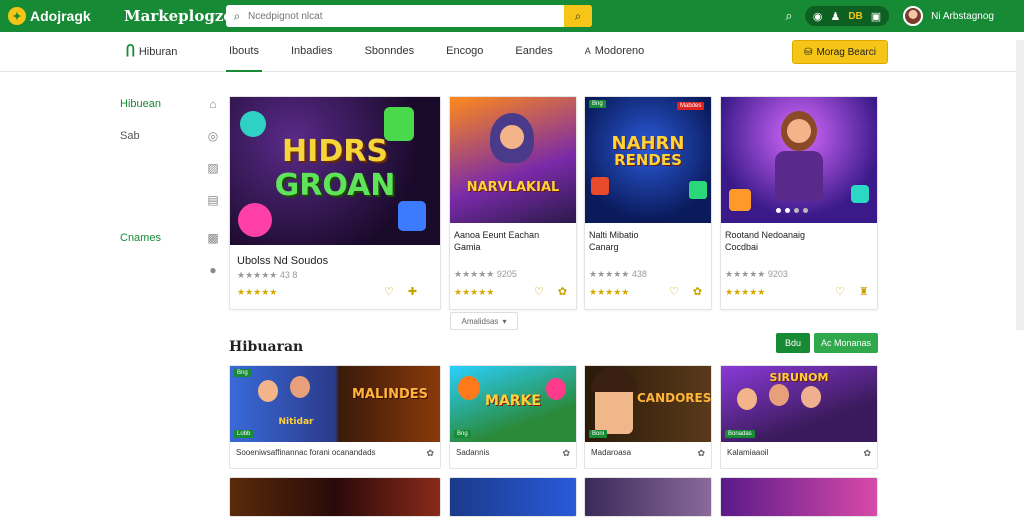  Describe the element at coordinates (266, 347) in the screenshot. I see `section-title: Hibuaran` at that location.